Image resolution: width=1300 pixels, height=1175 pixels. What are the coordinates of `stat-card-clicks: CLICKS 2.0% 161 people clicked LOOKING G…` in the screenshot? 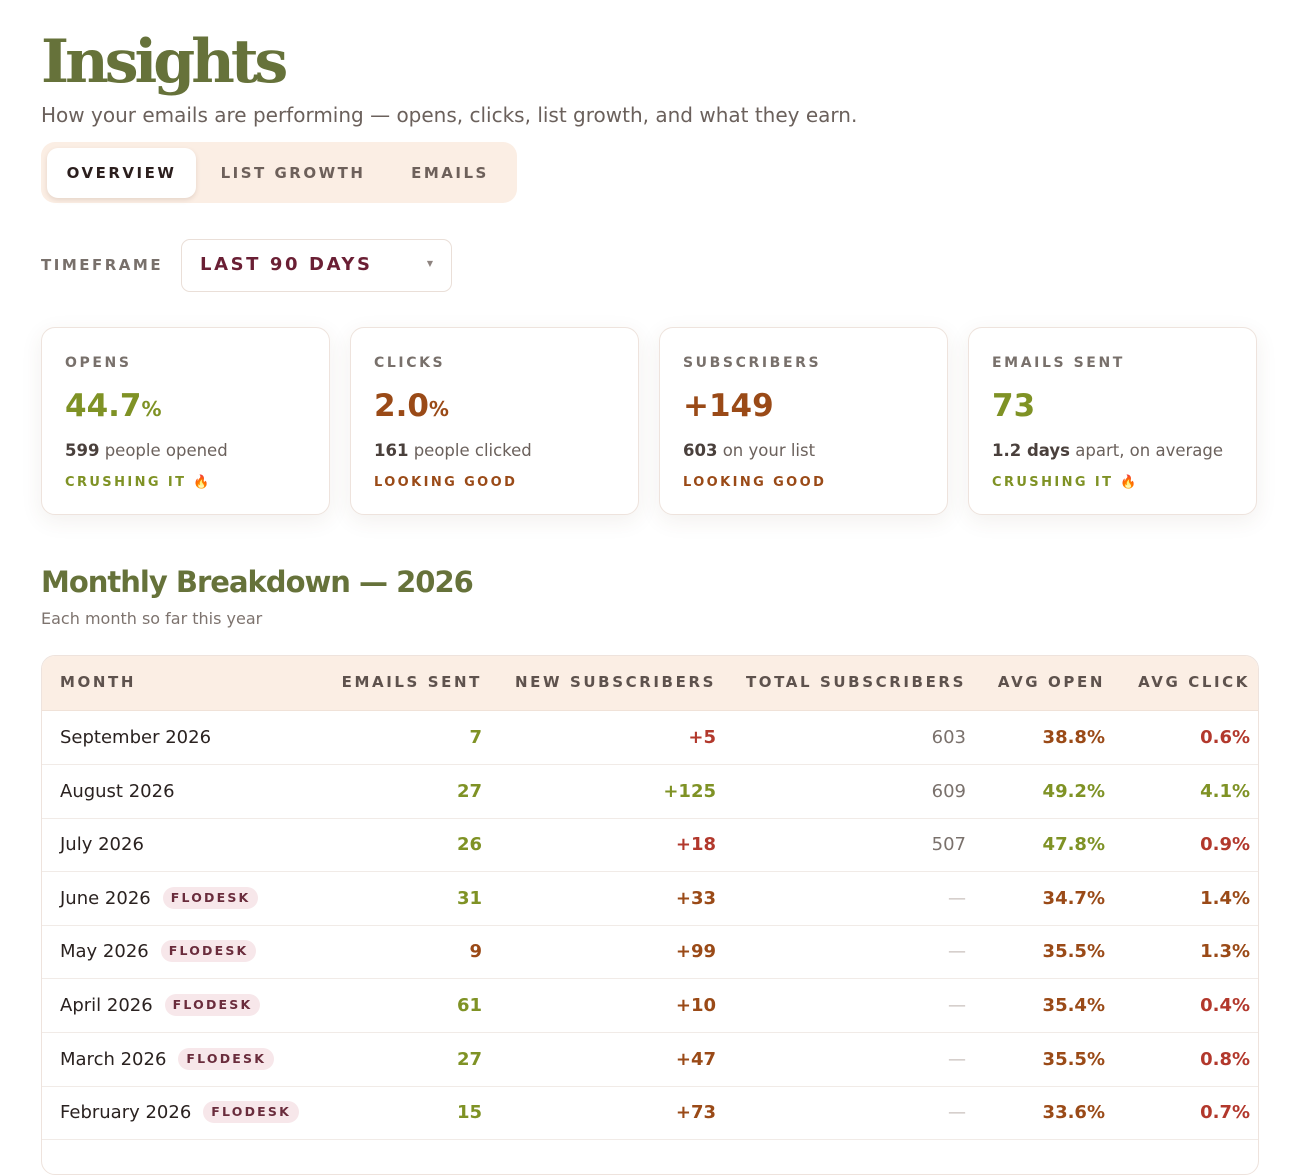 It's located at (494, 421).